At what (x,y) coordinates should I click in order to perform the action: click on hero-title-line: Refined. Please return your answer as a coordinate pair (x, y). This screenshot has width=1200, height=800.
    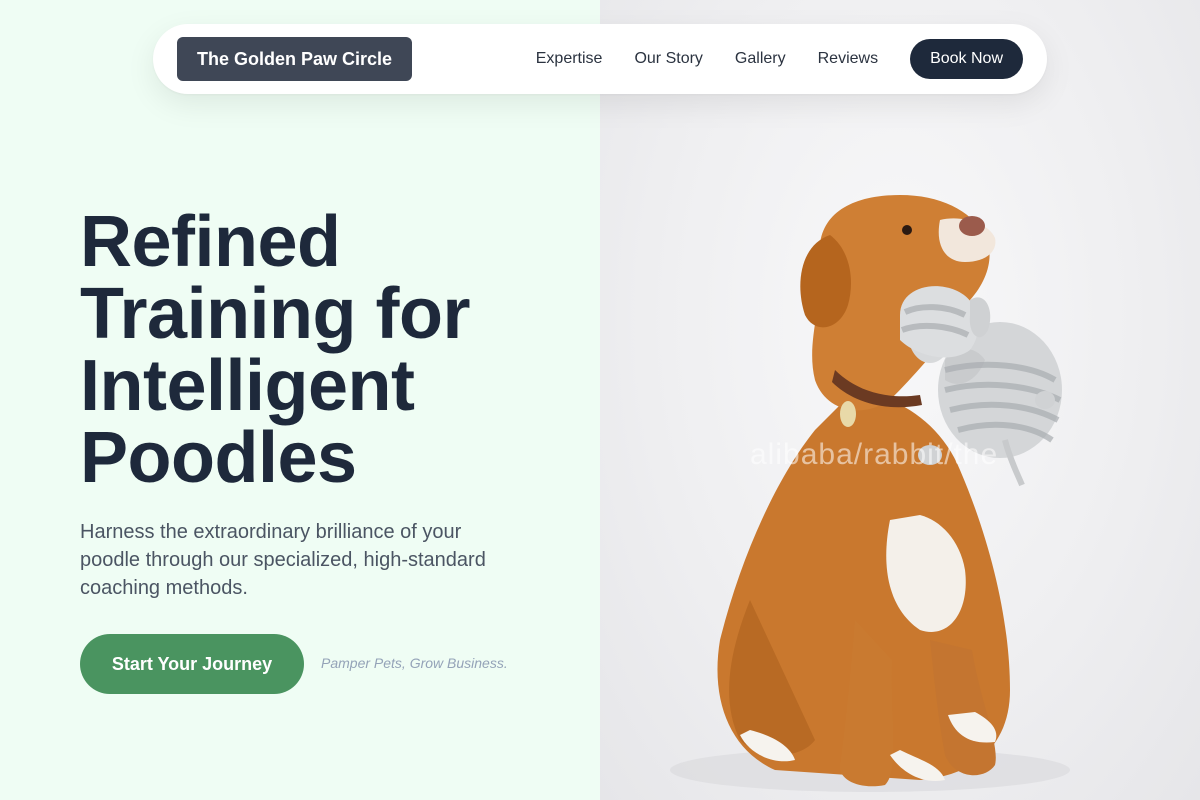
    Looking at the image, I should click on (210, 242).